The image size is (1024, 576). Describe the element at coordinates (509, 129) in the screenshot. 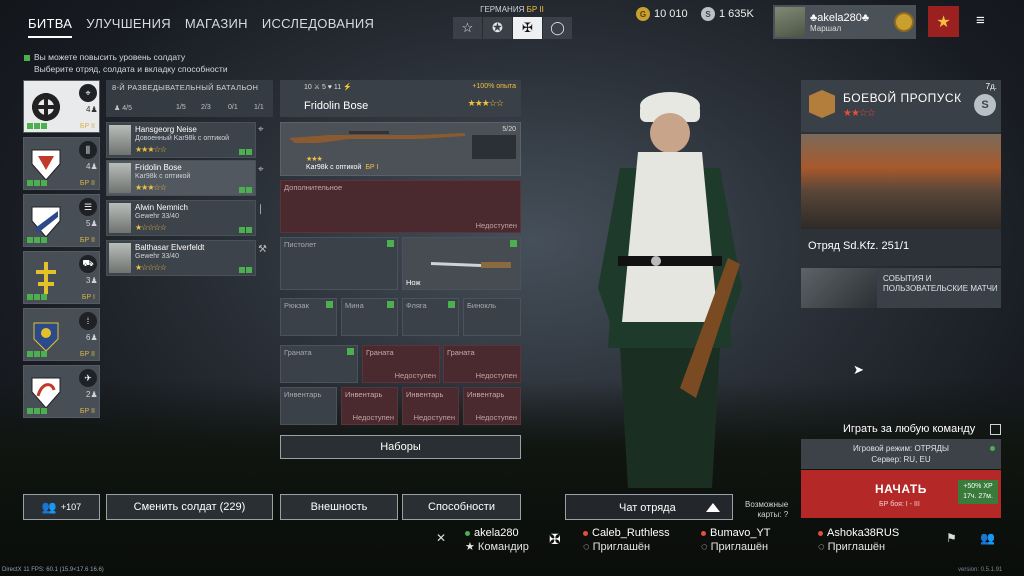

I see `ammo-count: 5/20` at that location.